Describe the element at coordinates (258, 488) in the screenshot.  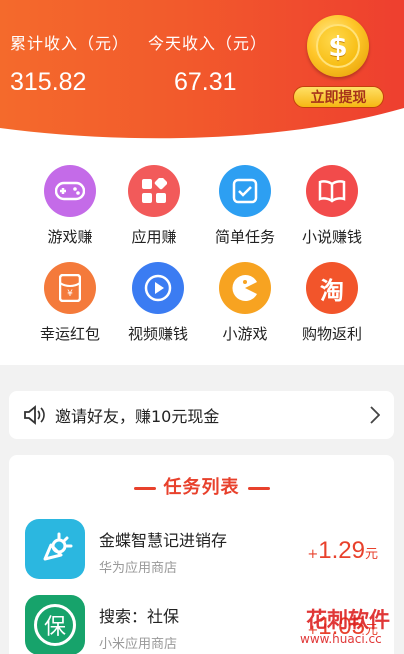
I see `title-decor-right` at that location.